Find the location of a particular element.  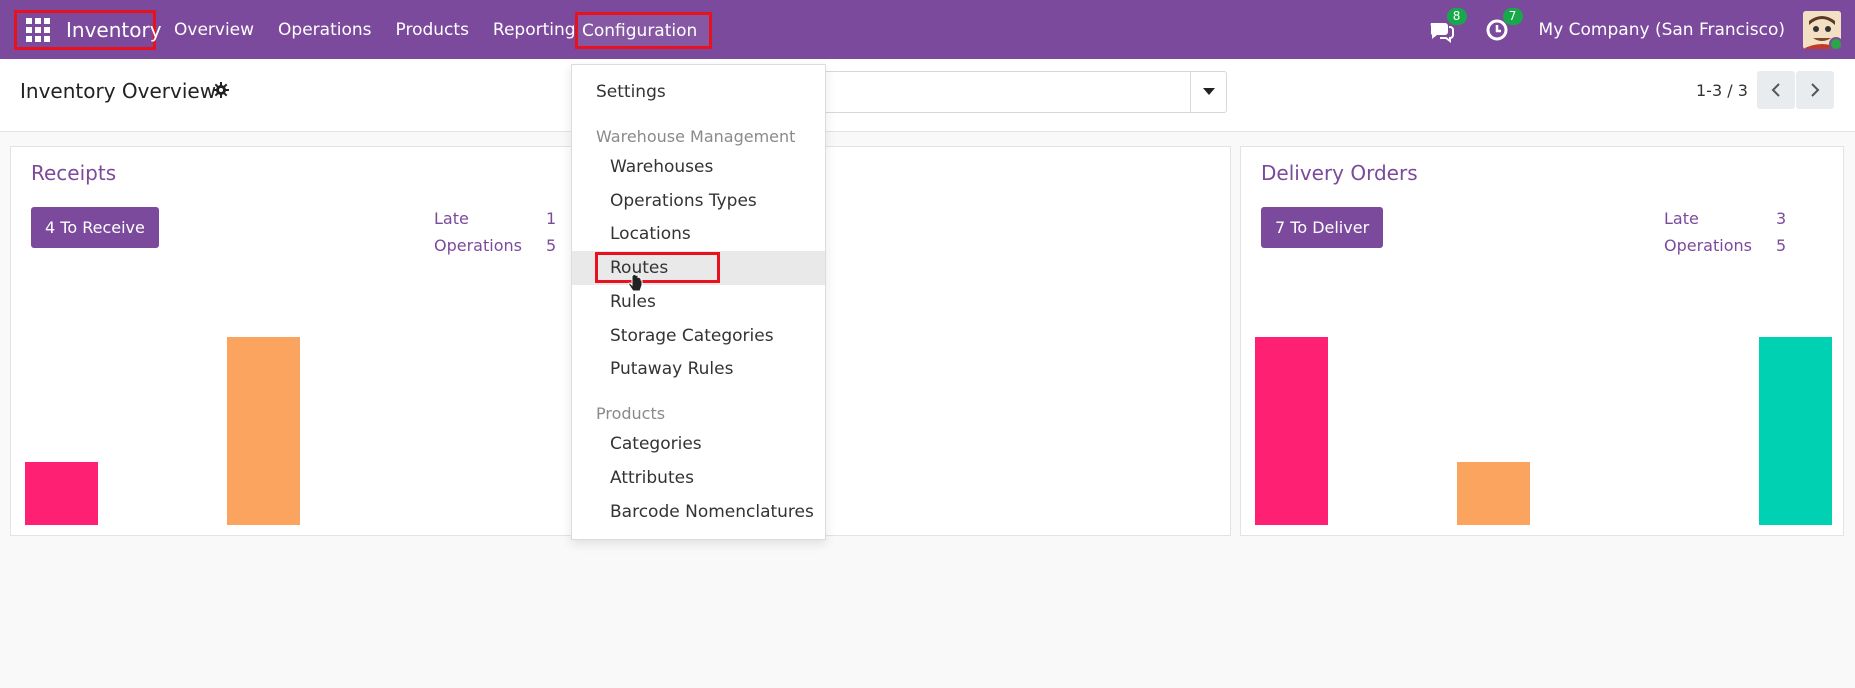

menu-item-warehouses: Warehouses is located at coordinates (698, 167).